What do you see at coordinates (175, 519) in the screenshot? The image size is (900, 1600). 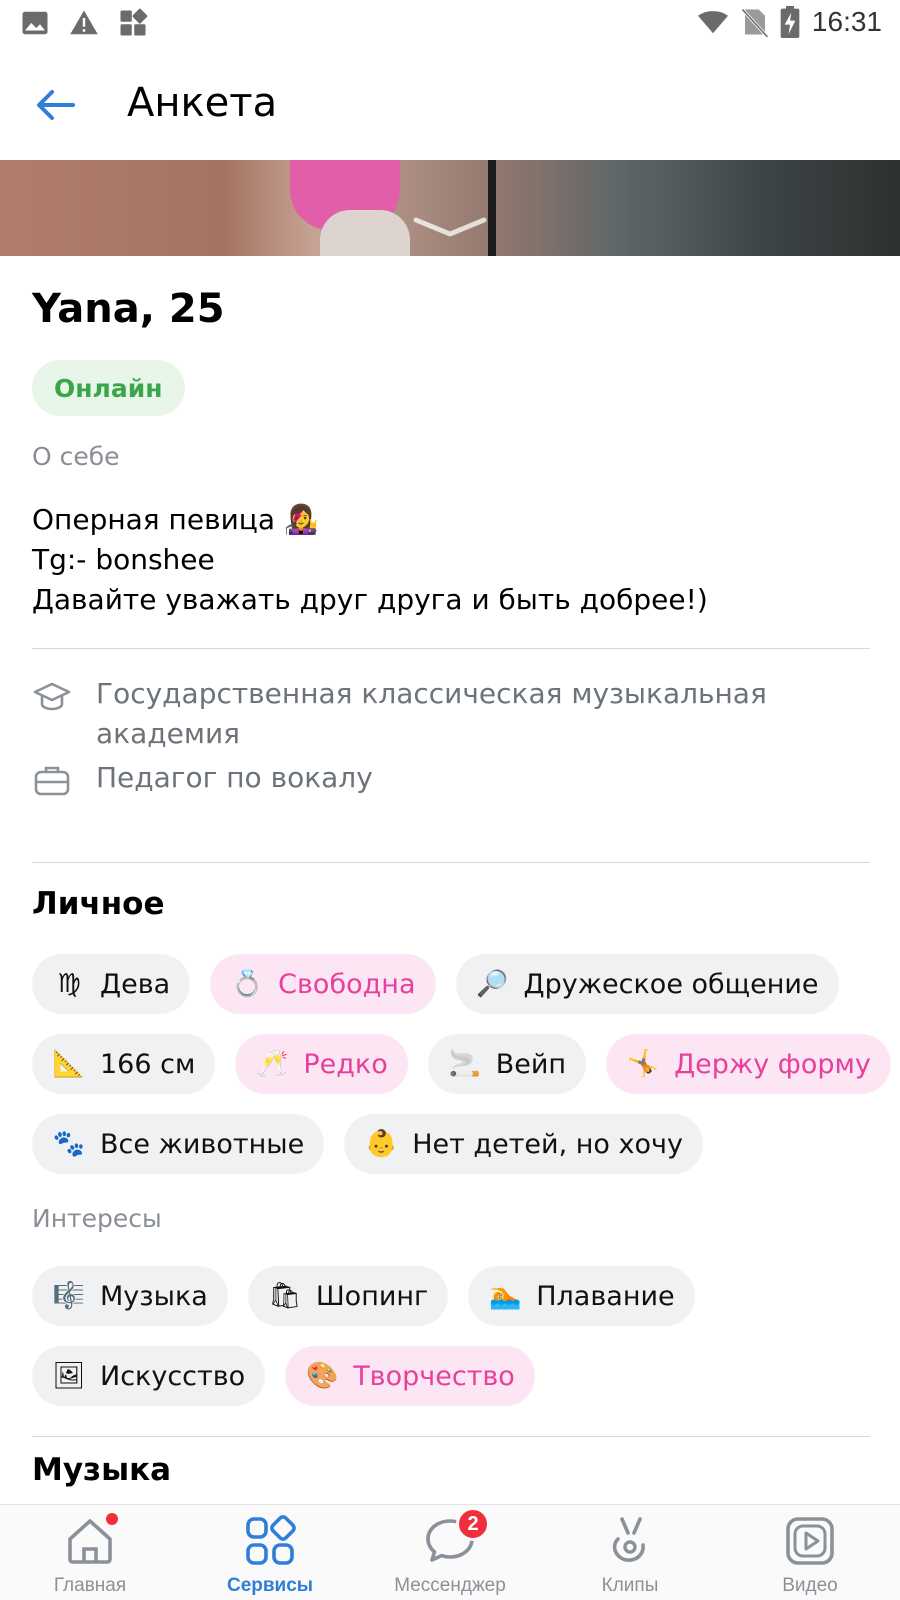 I see `about-line: Оперная певица 👩‍🎤` at bounding box center [175, 519].